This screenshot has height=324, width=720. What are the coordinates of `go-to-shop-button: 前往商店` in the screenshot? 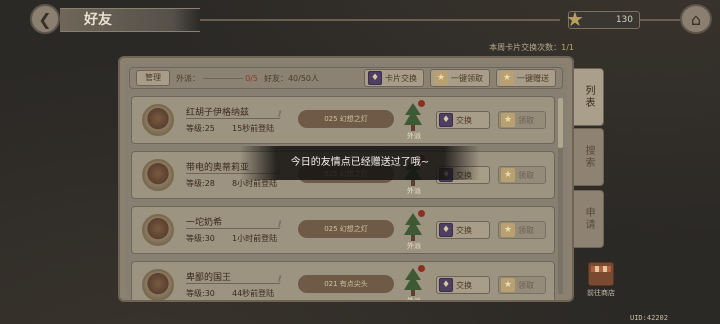 It's located at (601, 282).